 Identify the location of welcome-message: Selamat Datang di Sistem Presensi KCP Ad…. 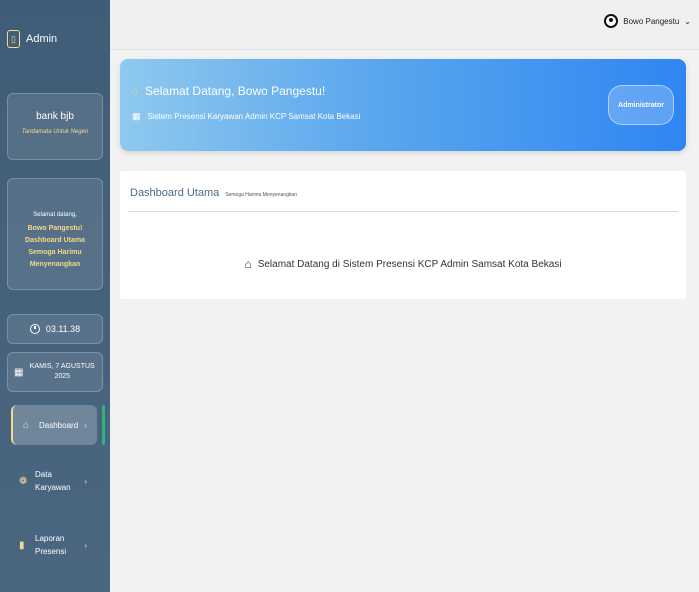
(409, 264).